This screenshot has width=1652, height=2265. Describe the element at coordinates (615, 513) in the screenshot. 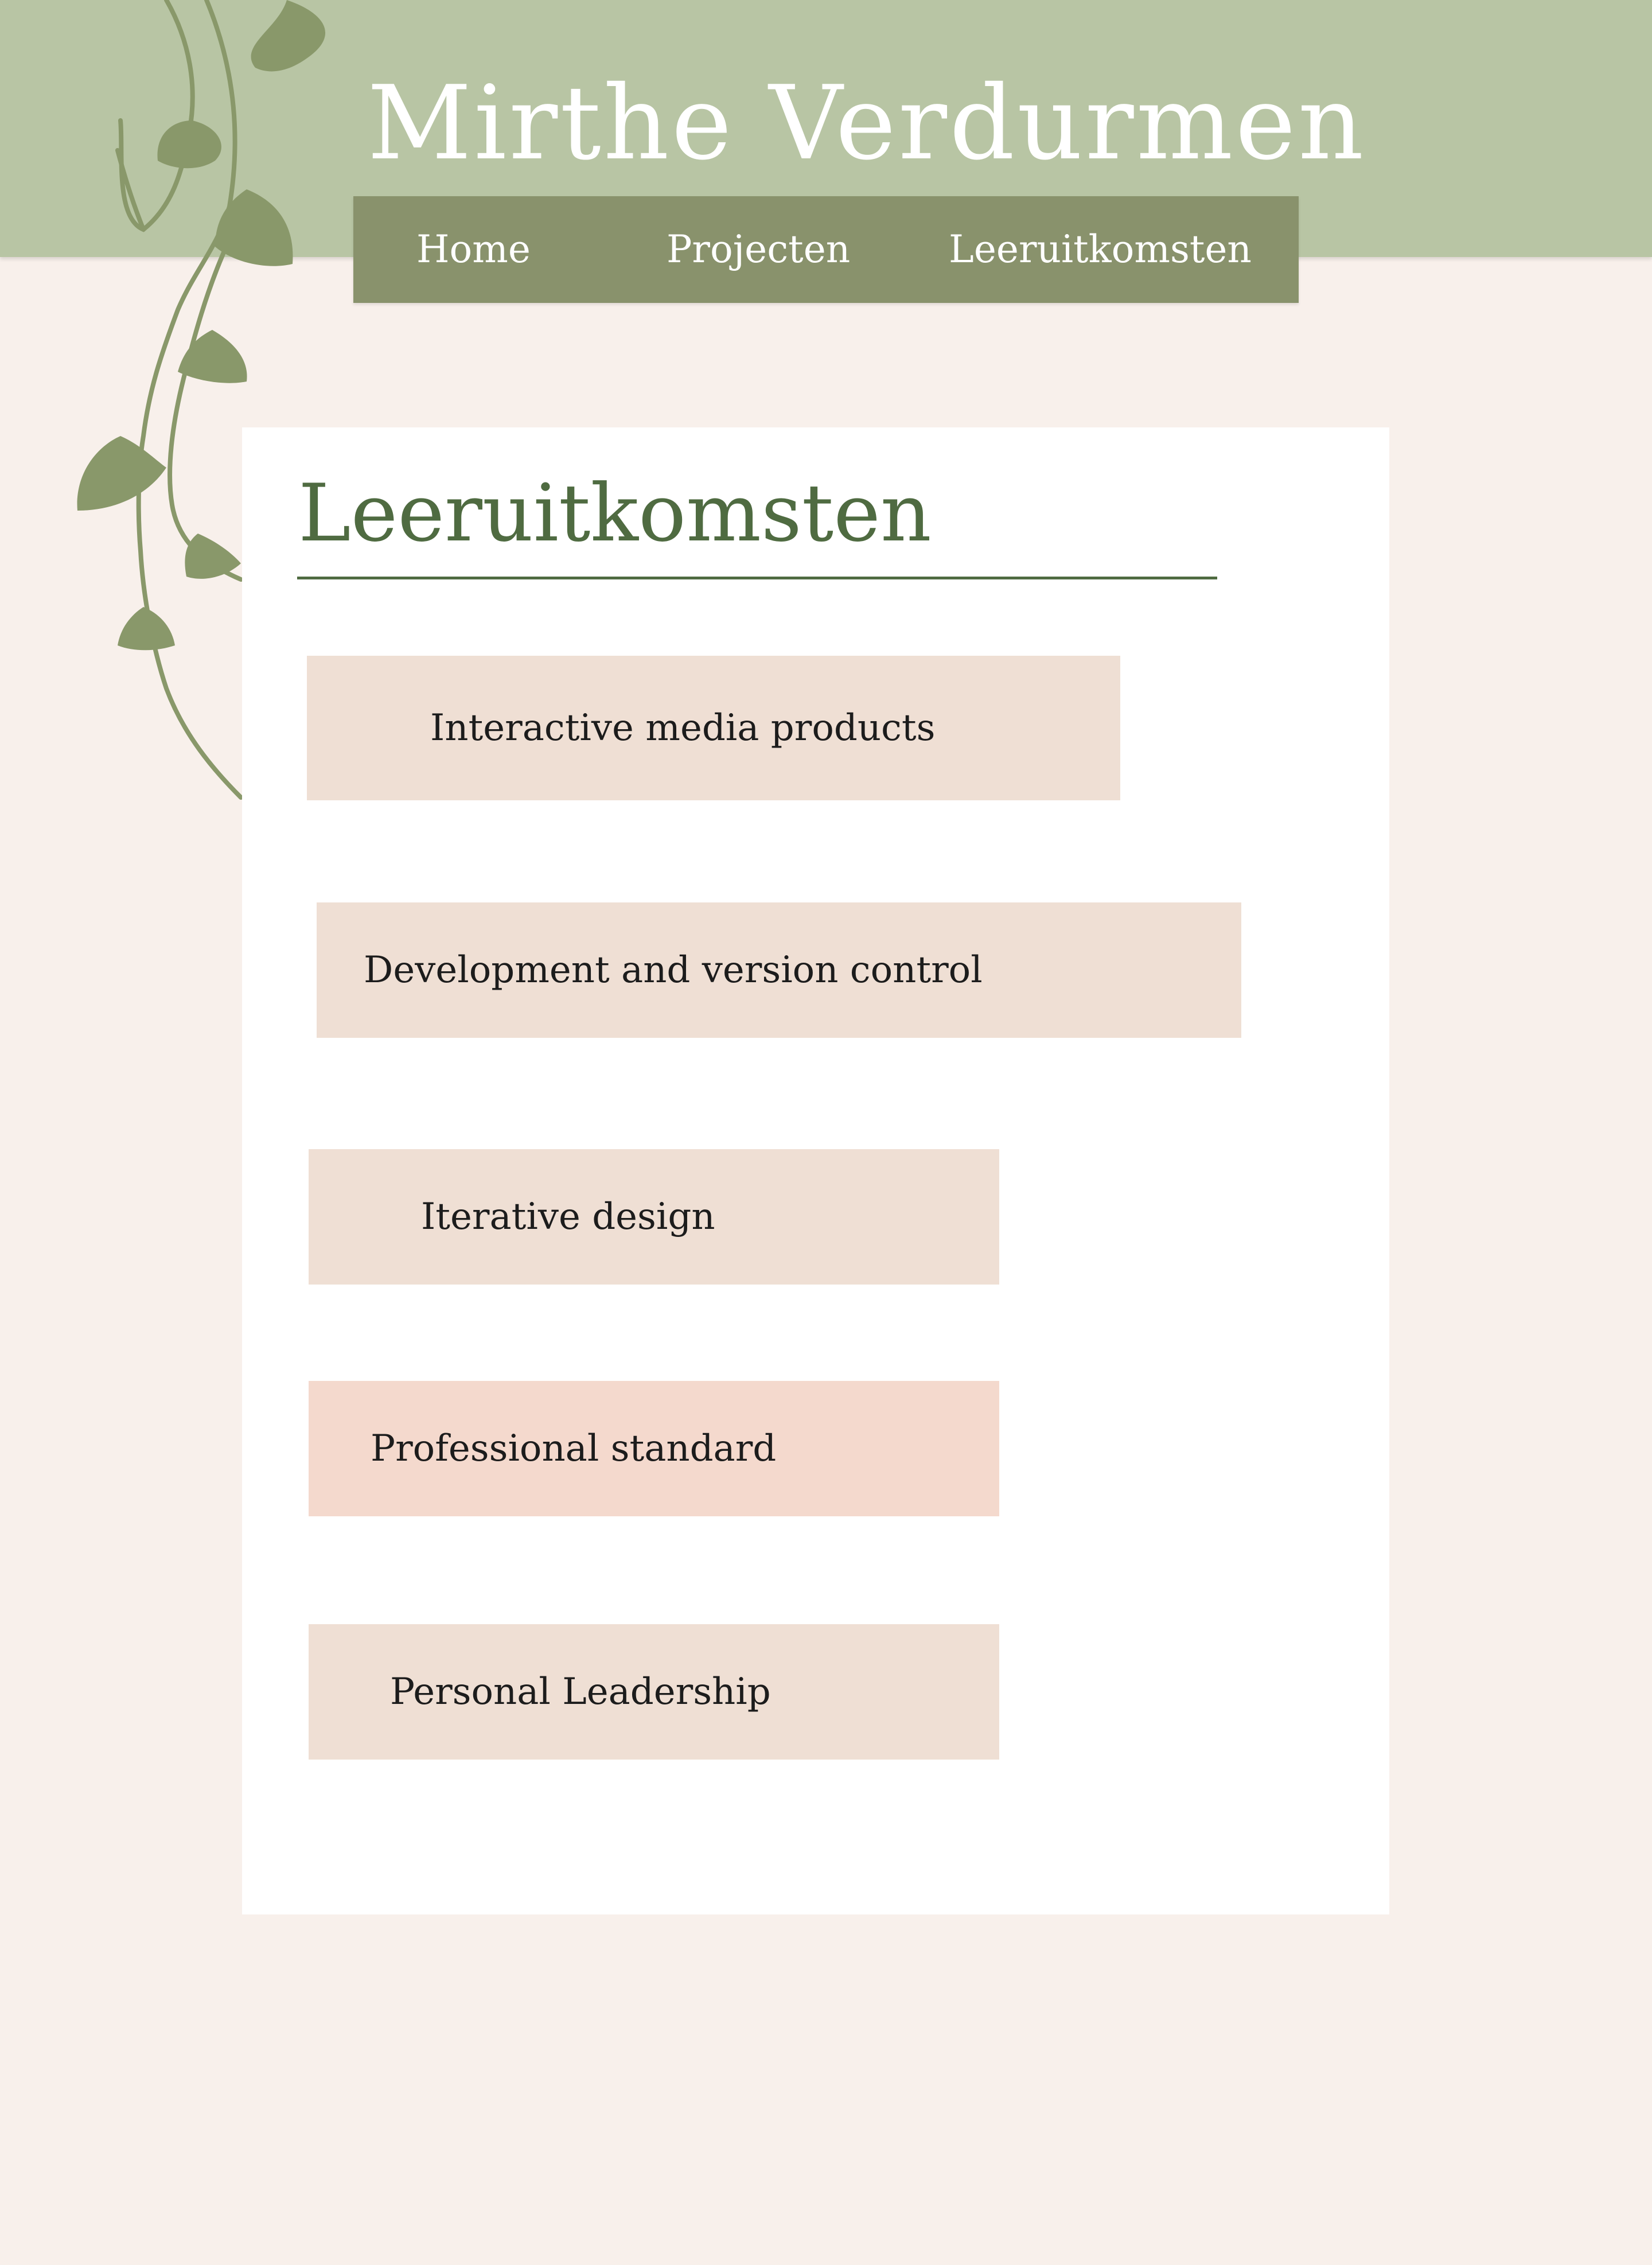

I see `page-title: Leeruitkomsten` at that location.